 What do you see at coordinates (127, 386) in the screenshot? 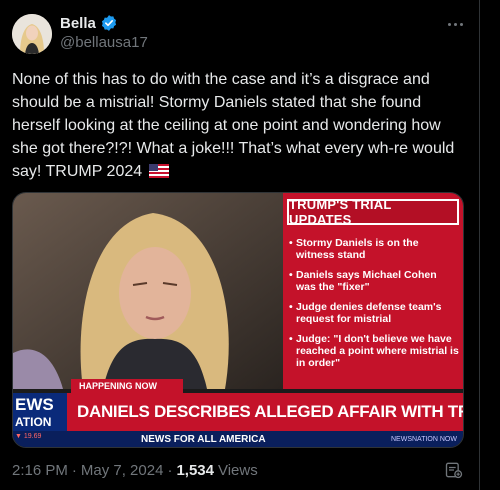
I see `happening-now-label: HAPPENING NOW` at bounding box center [127, 386].